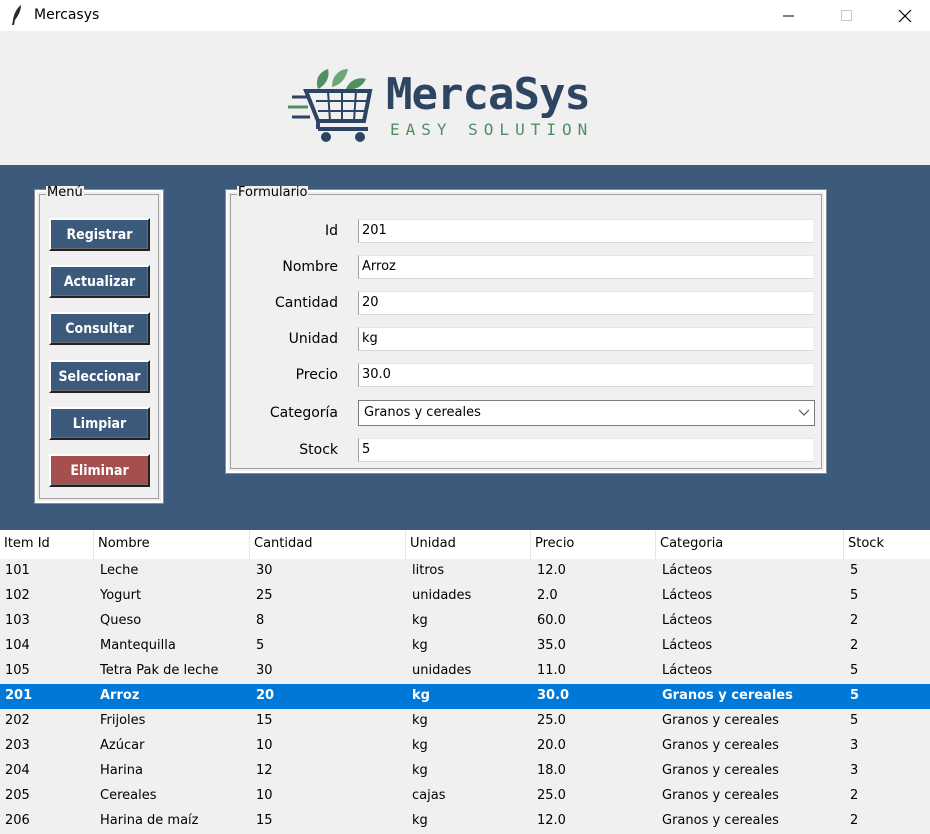  I want to click on cell-item-id: 105, so click(17, 670).